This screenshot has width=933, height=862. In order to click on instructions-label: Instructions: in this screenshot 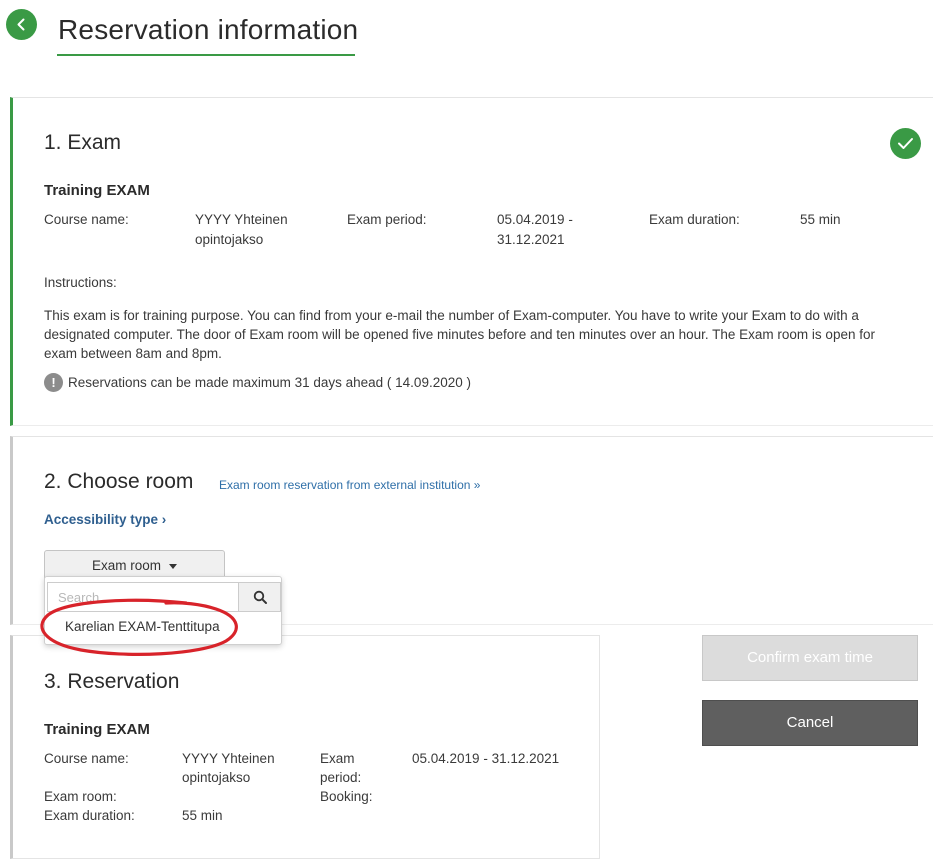, I will do `click(80, 282)`.